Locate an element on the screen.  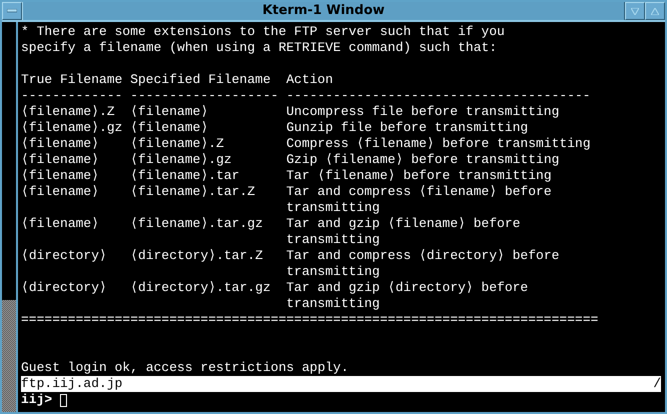
window-menu-button is located at coordinates (12, 11).